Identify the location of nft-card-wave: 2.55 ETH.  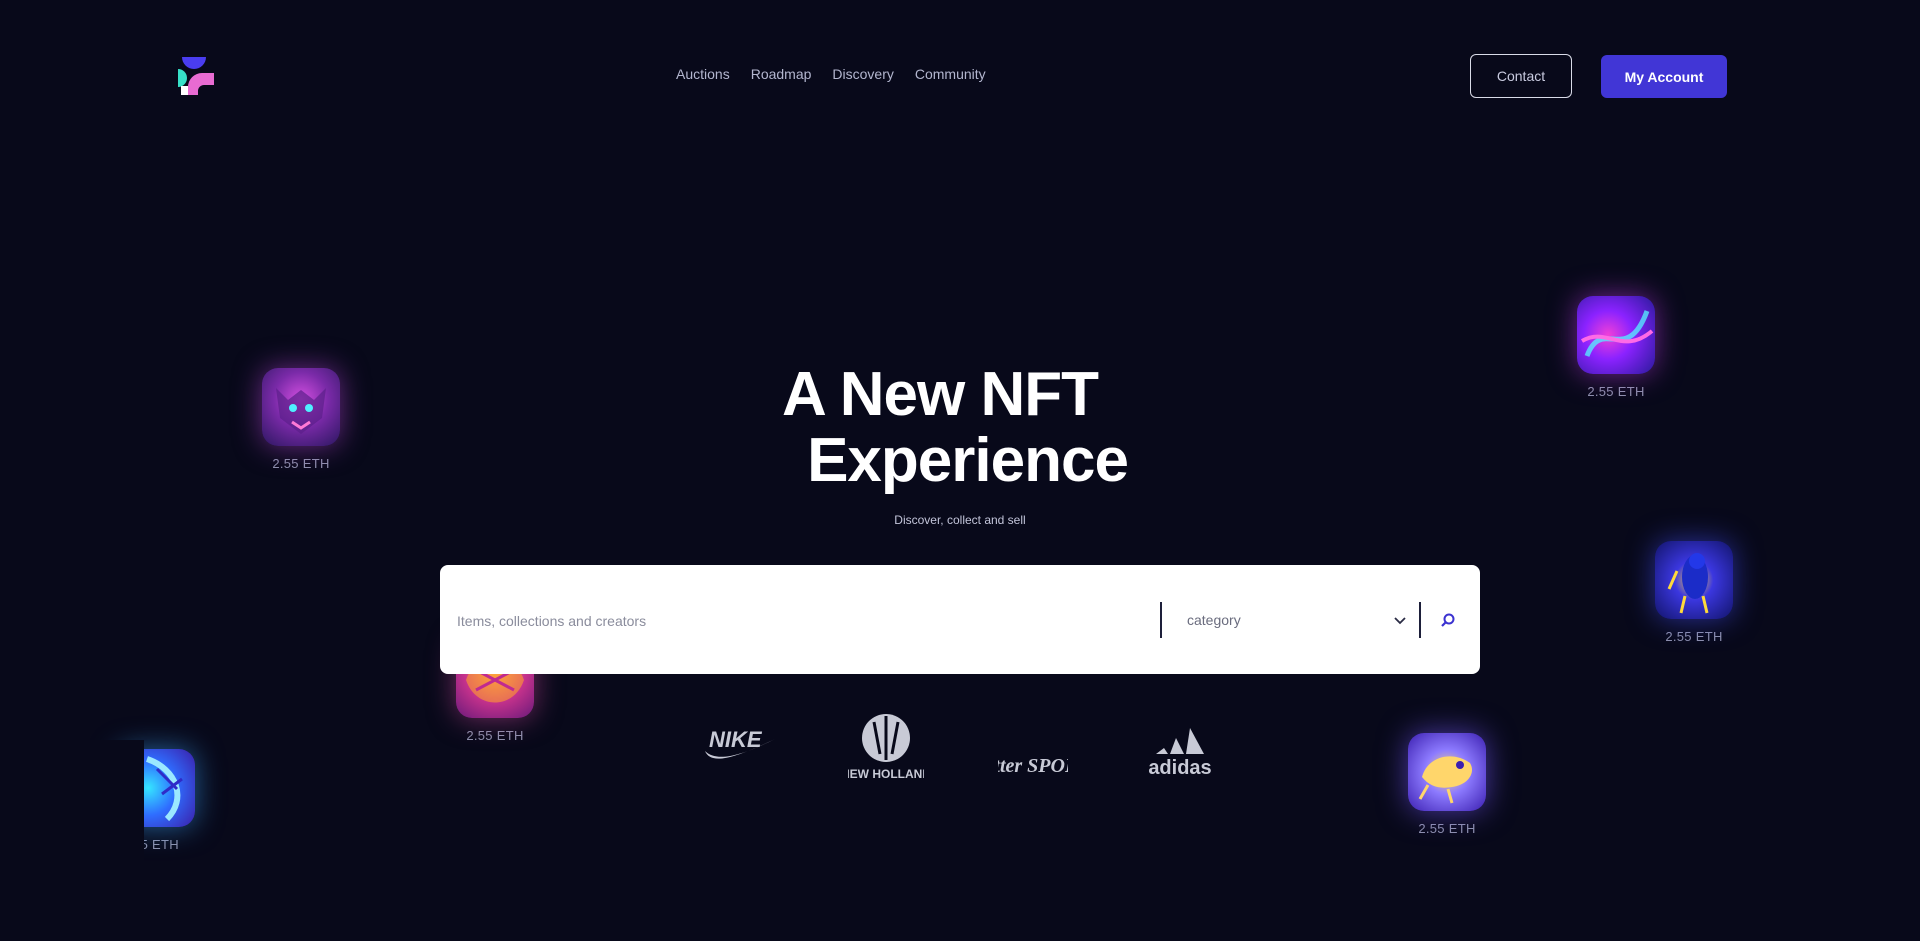
(1616, 347).